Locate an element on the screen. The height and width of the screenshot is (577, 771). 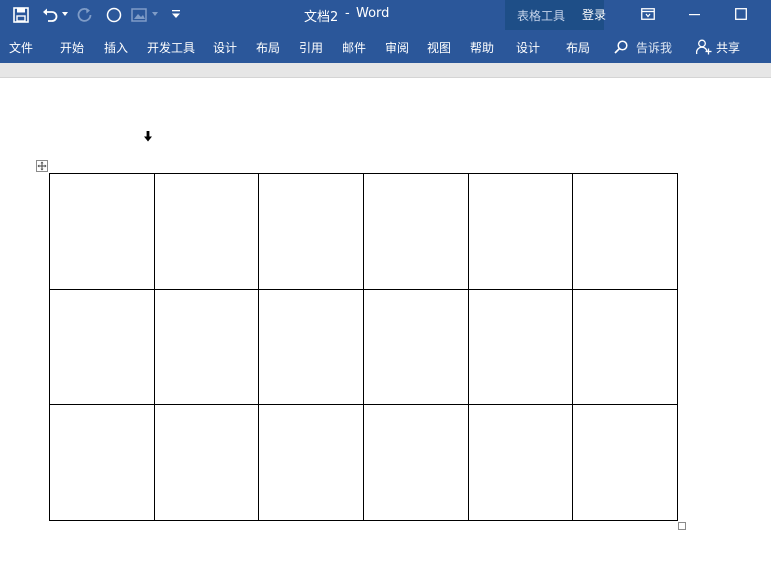
app-name: Word is located at coordinates (373, 13).